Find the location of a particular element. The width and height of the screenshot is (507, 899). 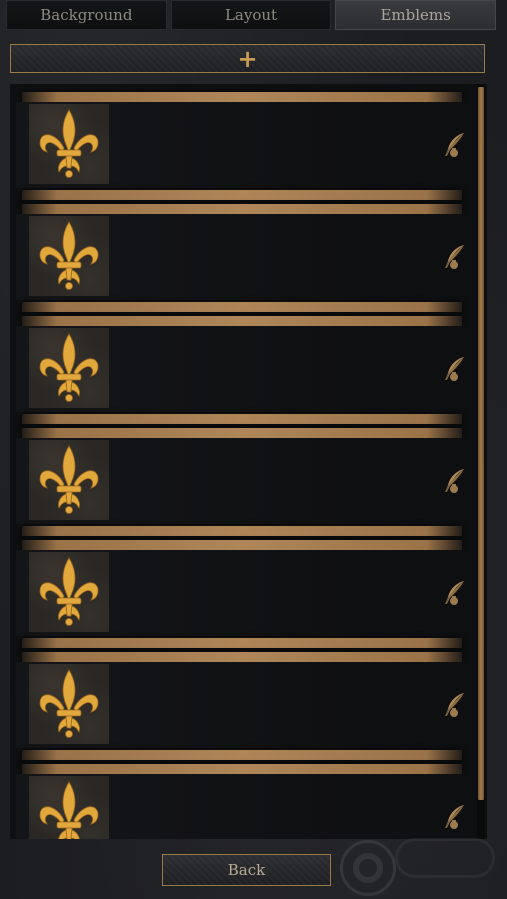

scrollbar is located at coordinates (481, 461).